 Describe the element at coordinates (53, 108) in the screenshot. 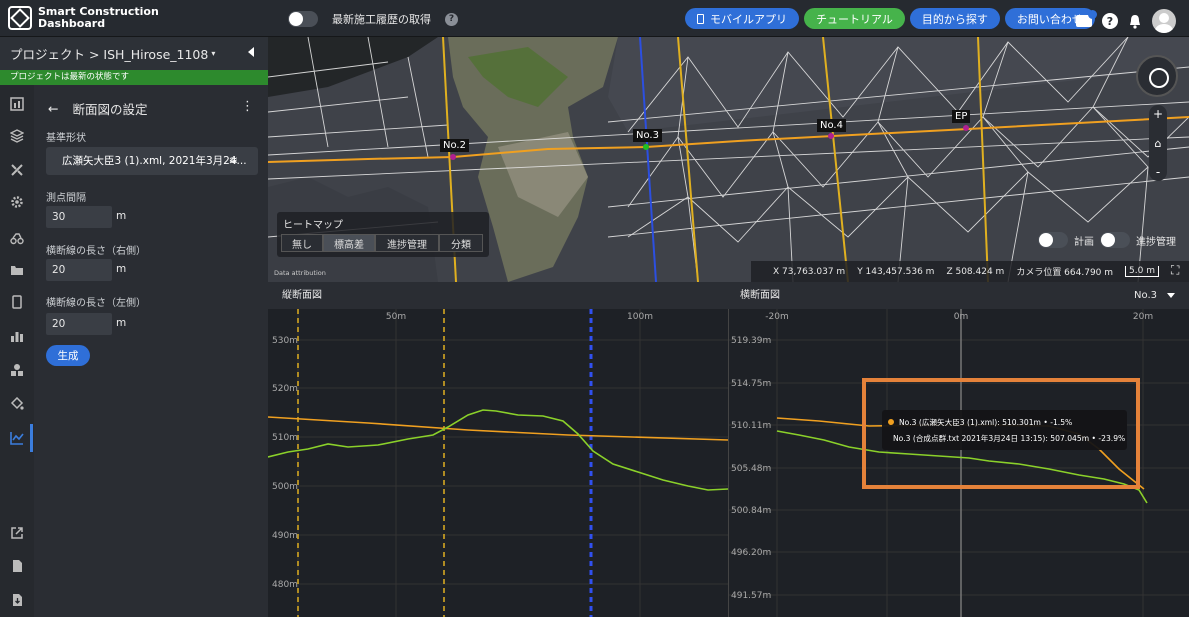

I see `back-arrow-icon: ←` at that location.